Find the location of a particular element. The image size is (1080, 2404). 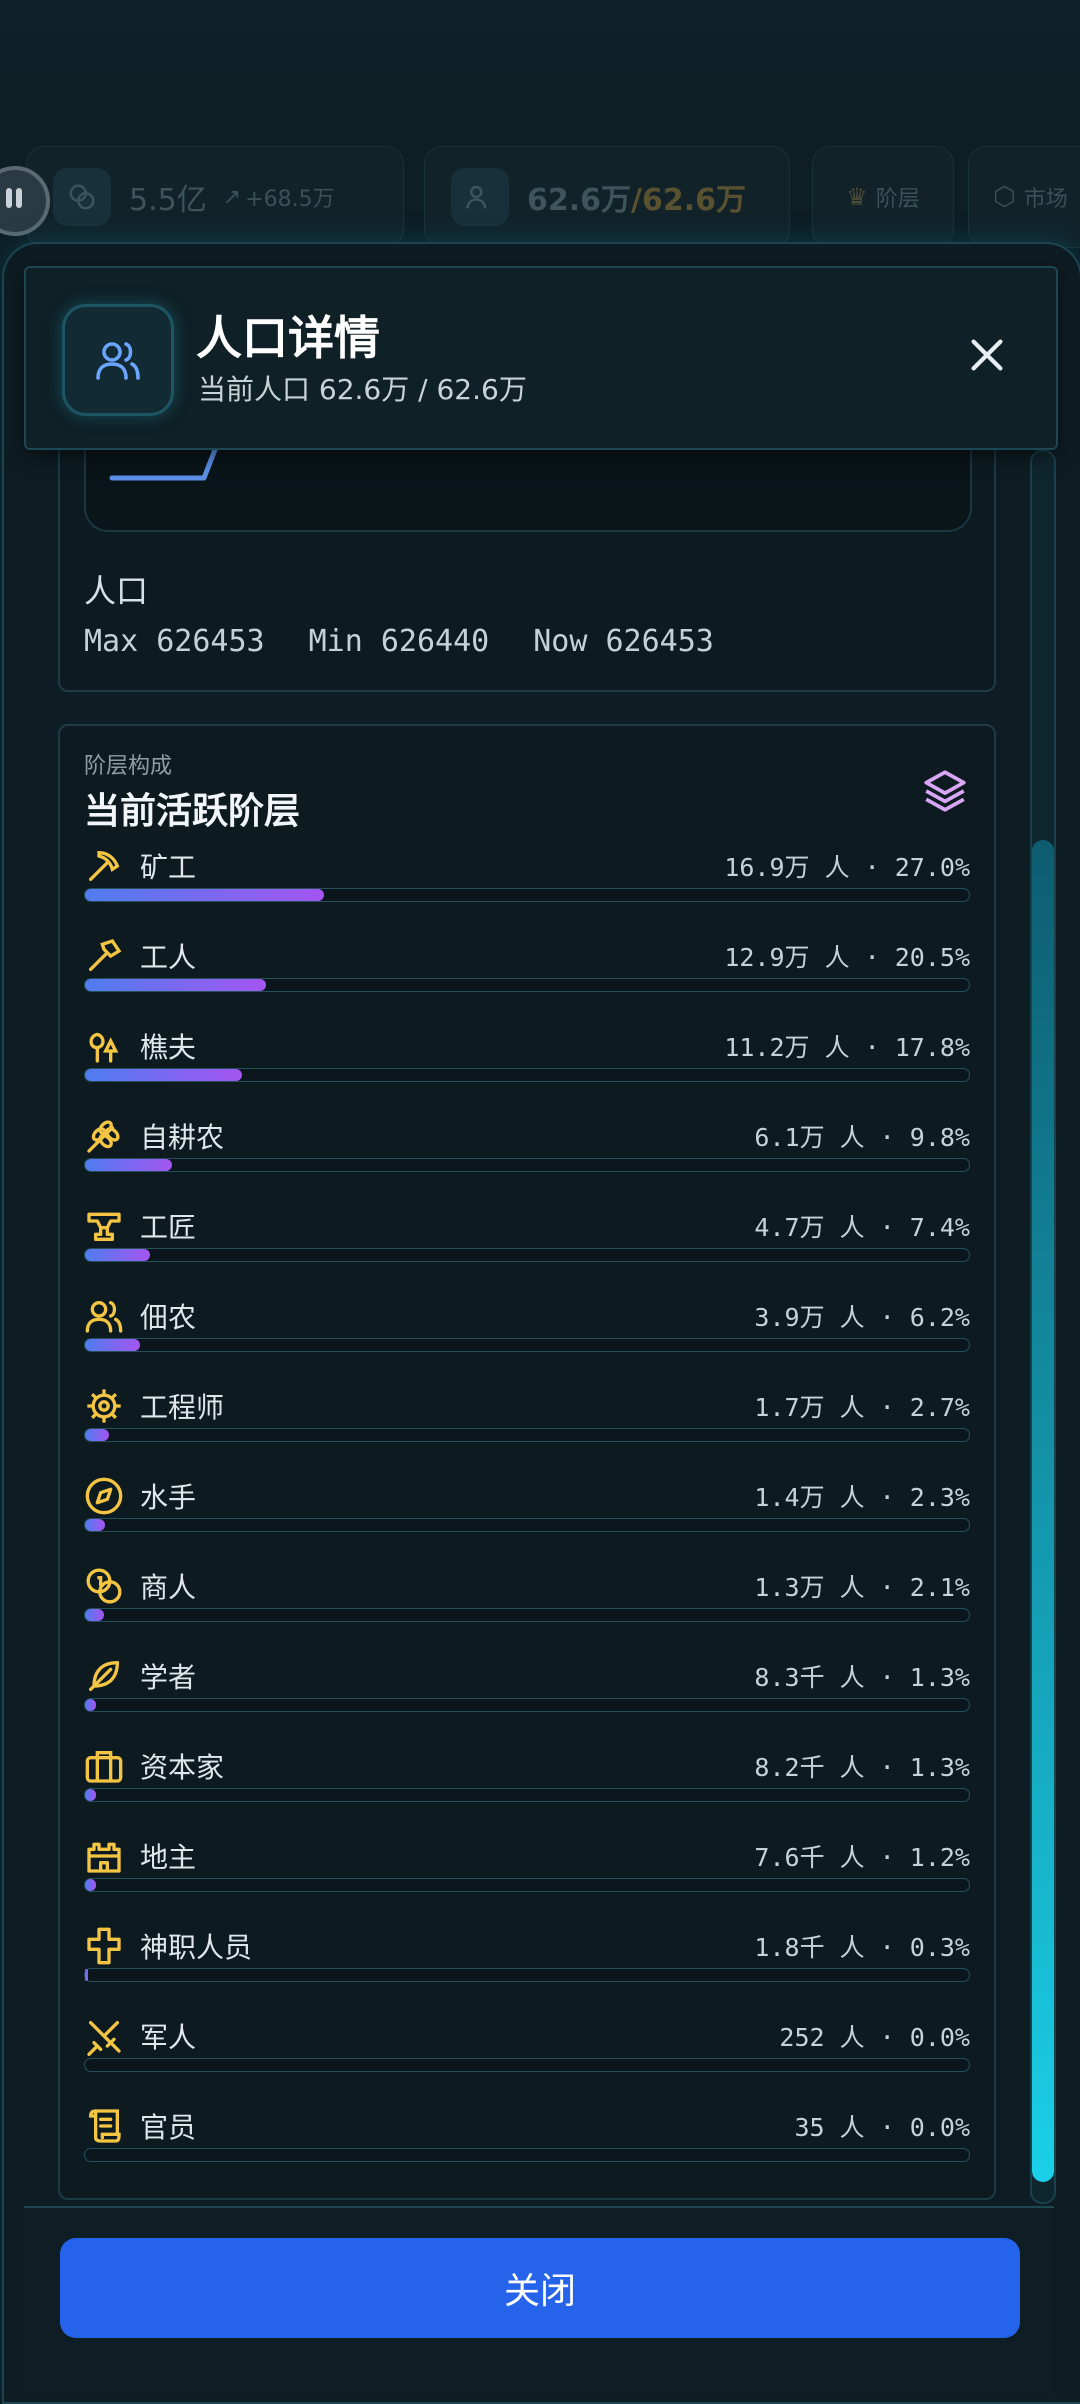

feather-icon is located at coordinates (104, 1676).